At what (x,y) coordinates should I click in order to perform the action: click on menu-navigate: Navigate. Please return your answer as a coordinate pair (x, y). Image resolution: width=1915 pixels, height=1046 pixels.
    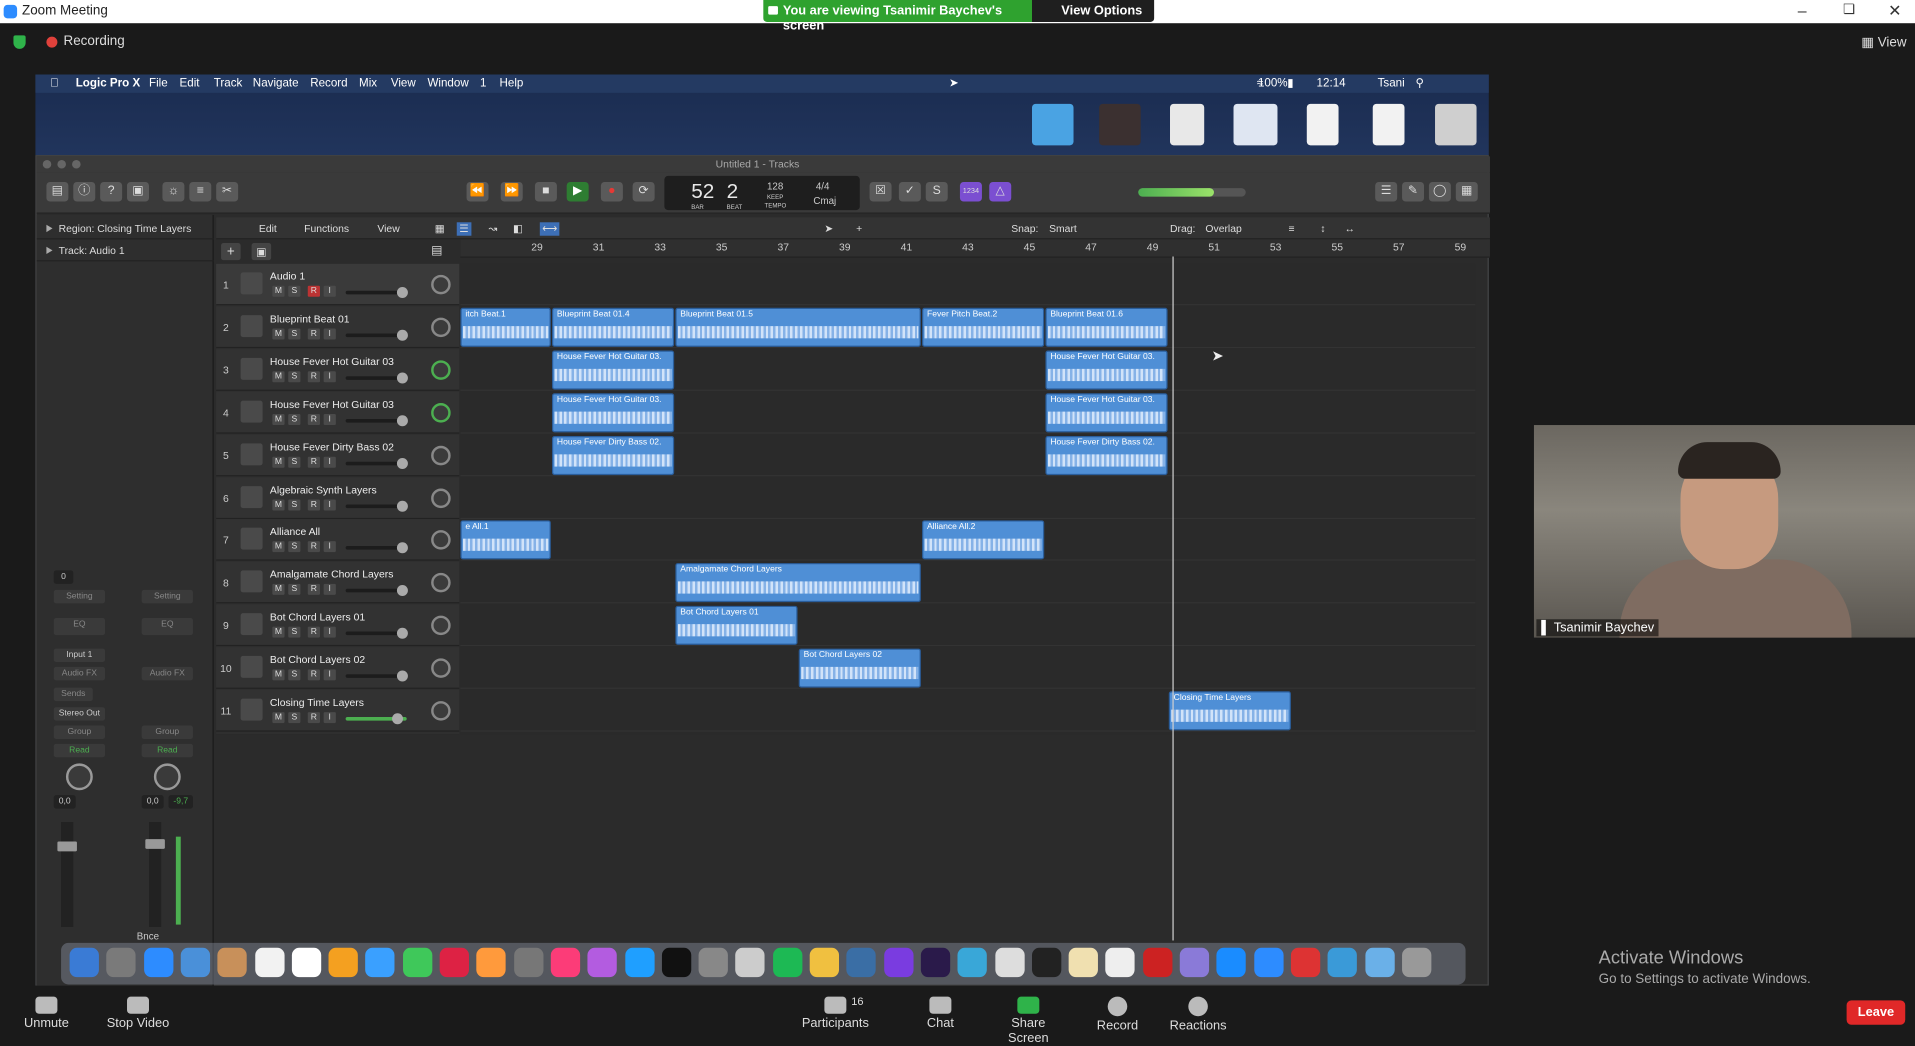
    Looking at the image, I should click on (276, 83).